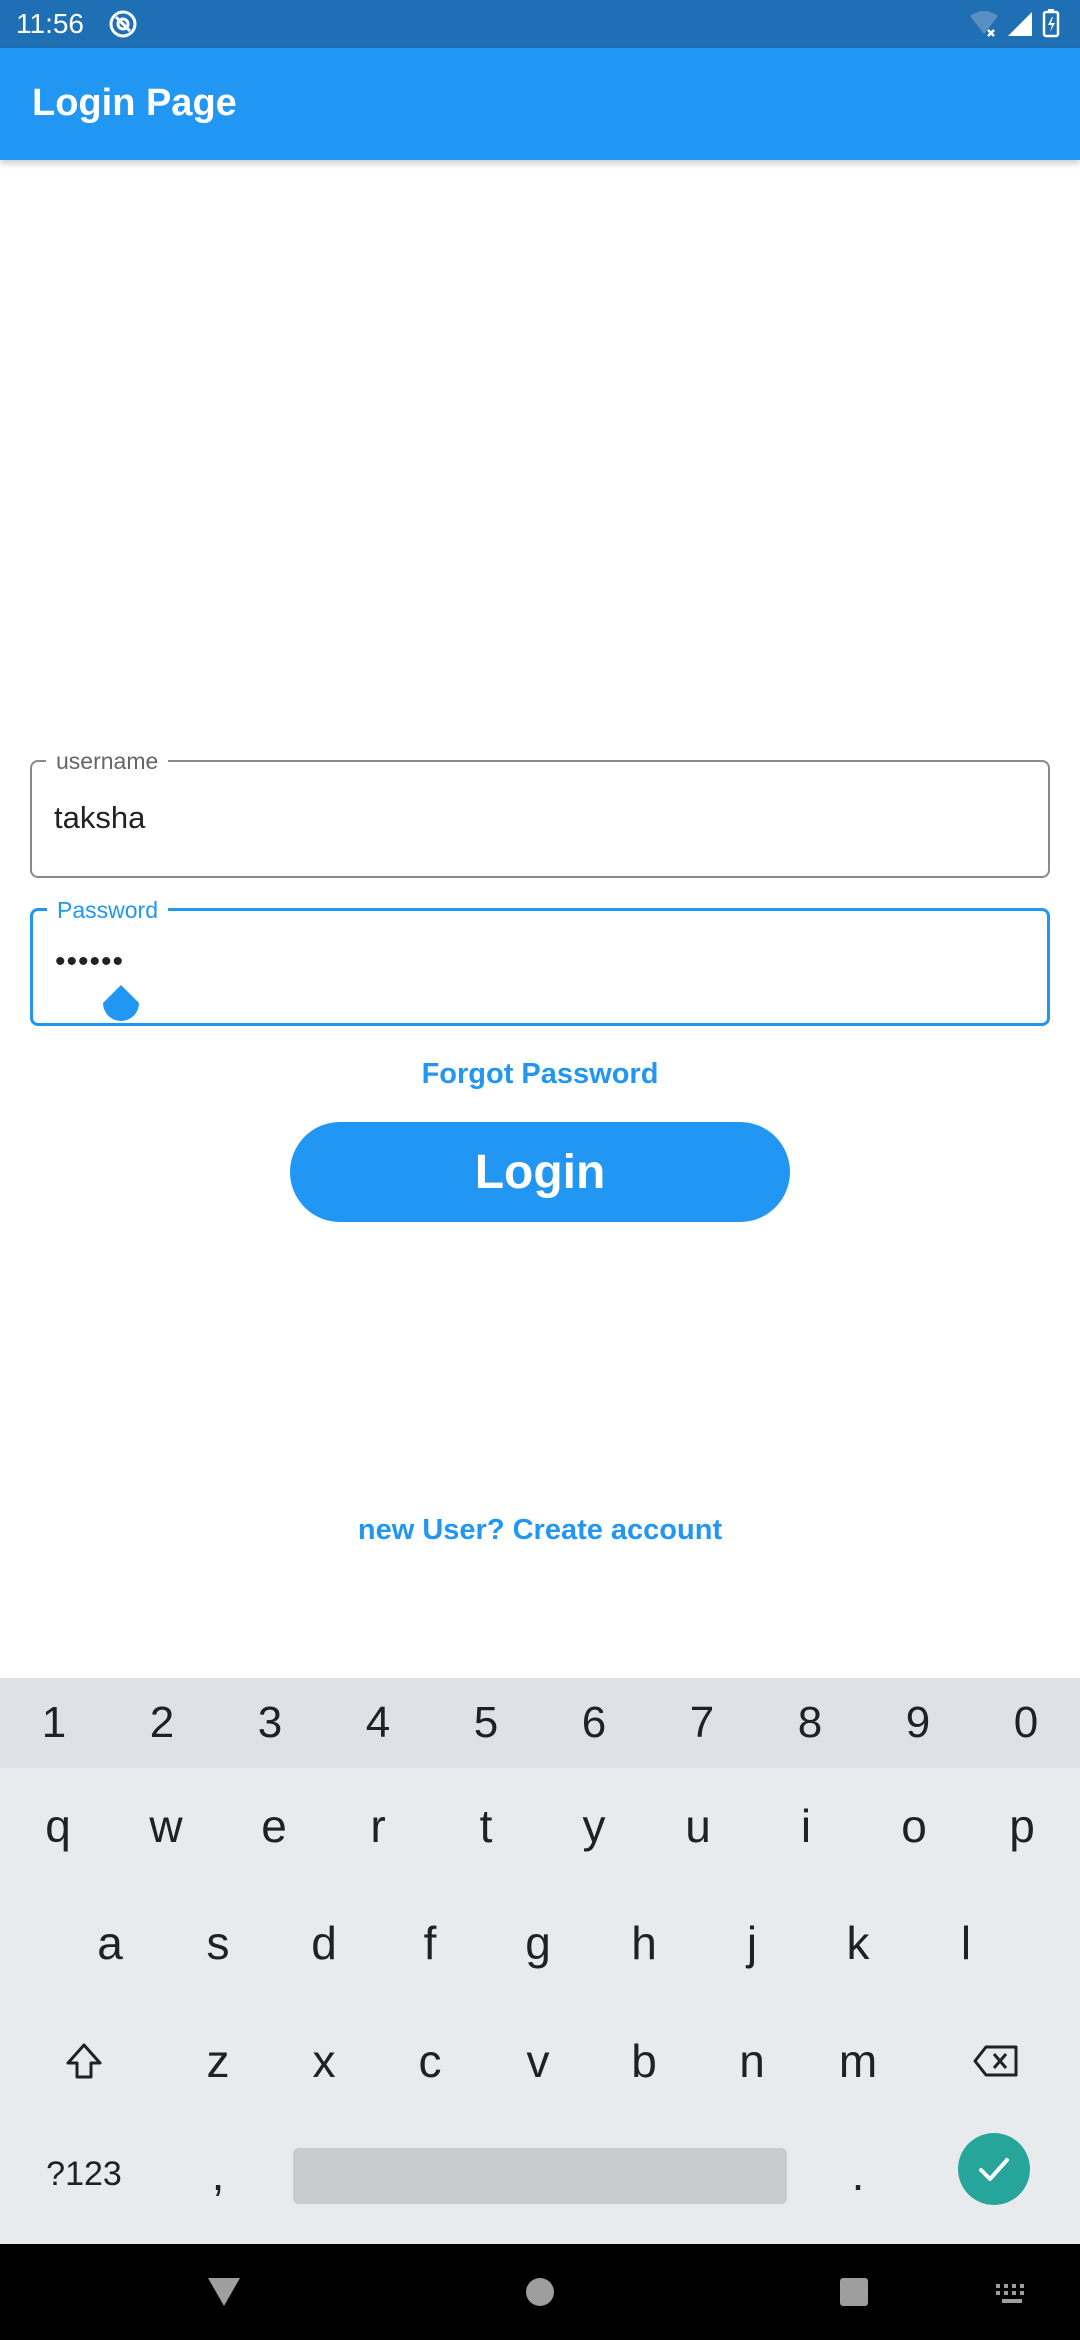 The width and height of the screenshot is (1080, 2340). I want to click on signal-icon, so click(1020, 24).